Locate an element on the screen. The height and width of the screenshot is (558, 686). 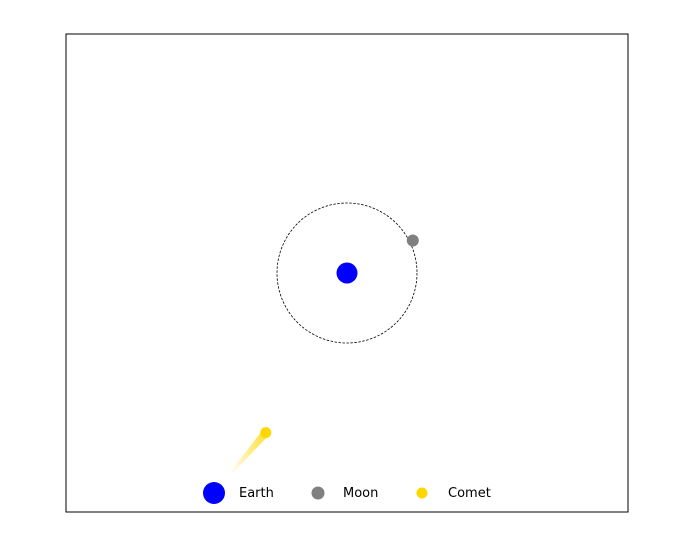
legend-label-moon: Moon is located at coordinates (360, 493).